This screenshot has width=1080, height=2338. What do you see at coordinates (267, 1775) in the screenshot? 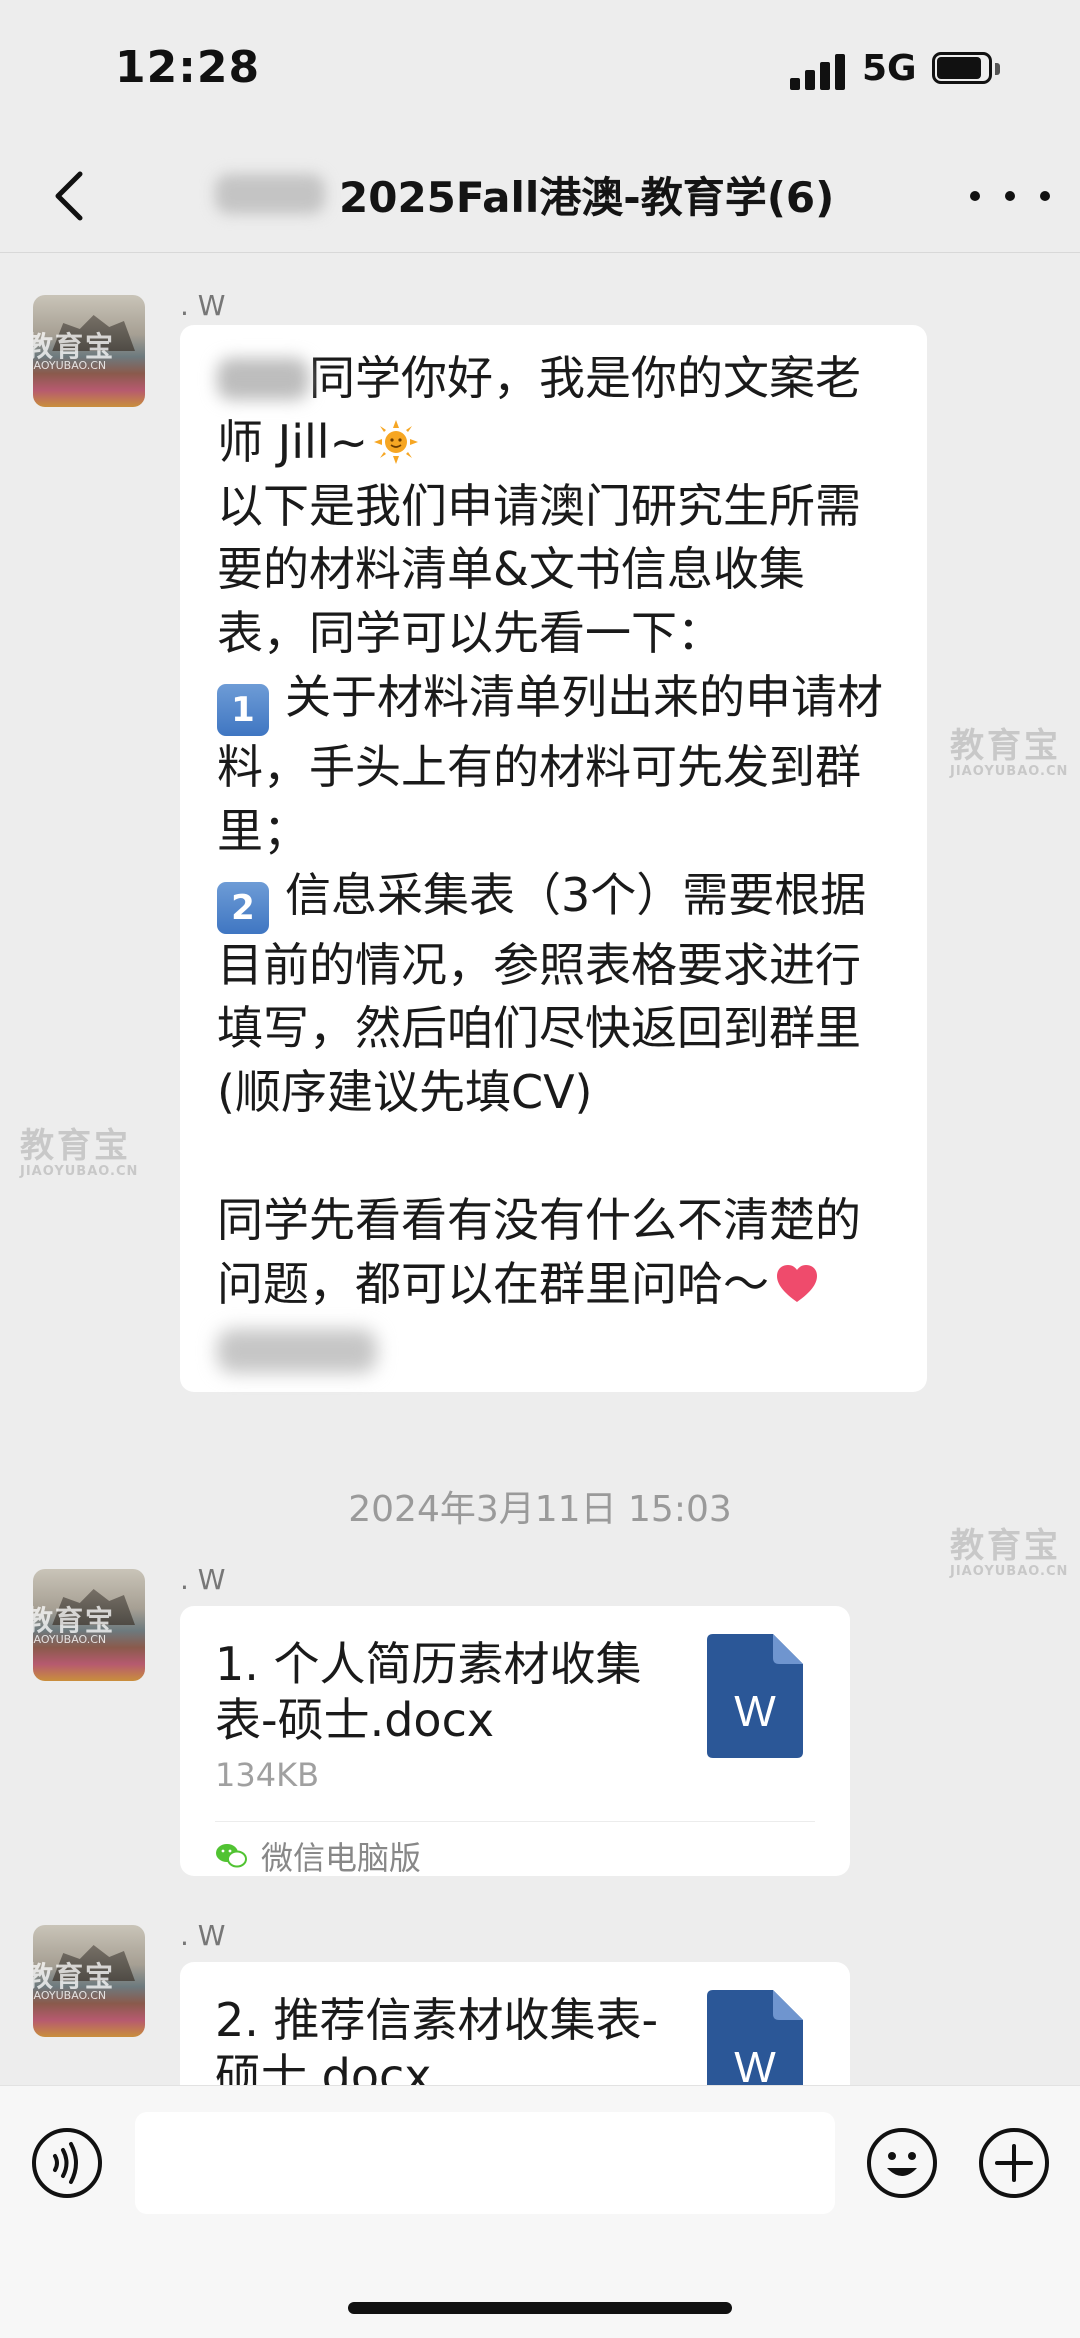
I see `file-size: 134KB` at bounding box center [267, 1775].